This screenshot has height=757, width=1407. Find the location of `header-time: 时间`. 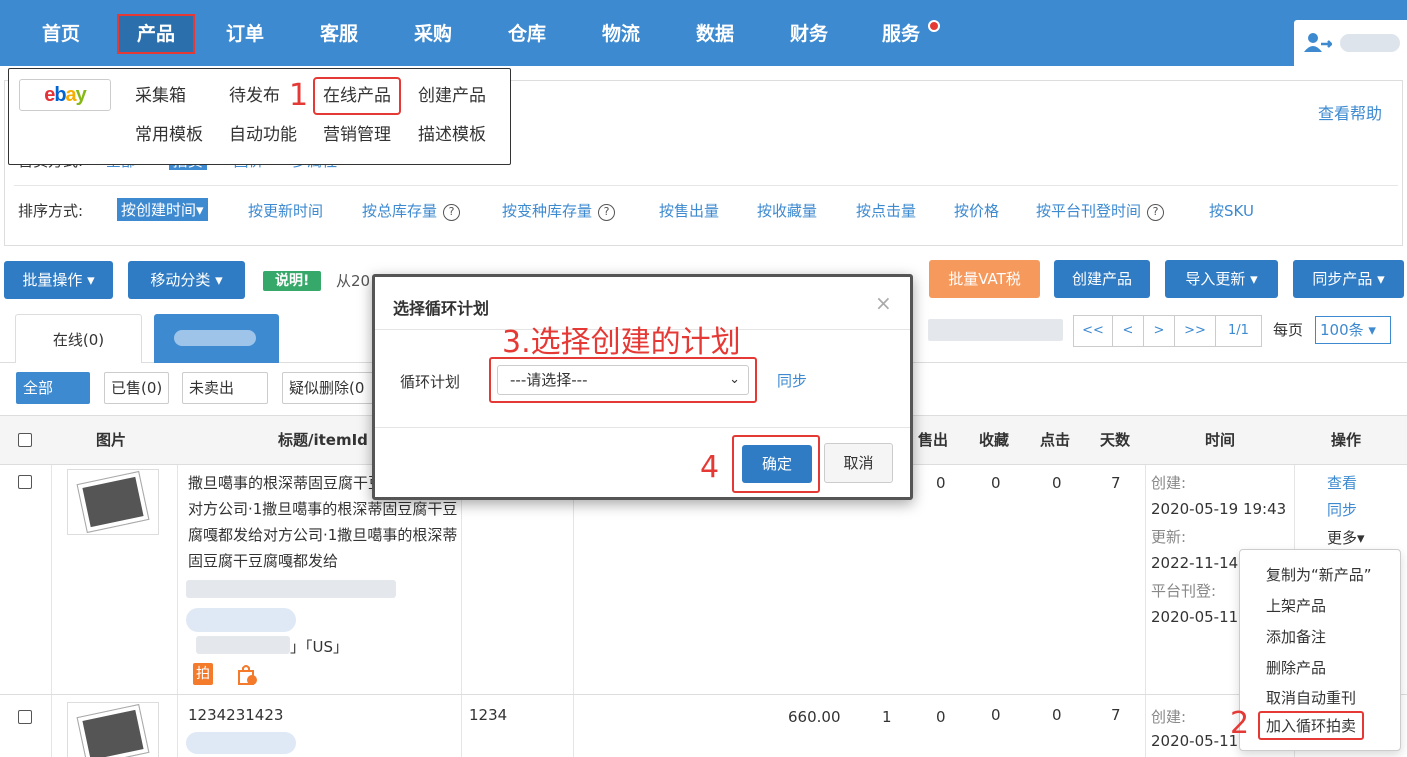

header-time: 时间 is located at coordinates (1220, 440).